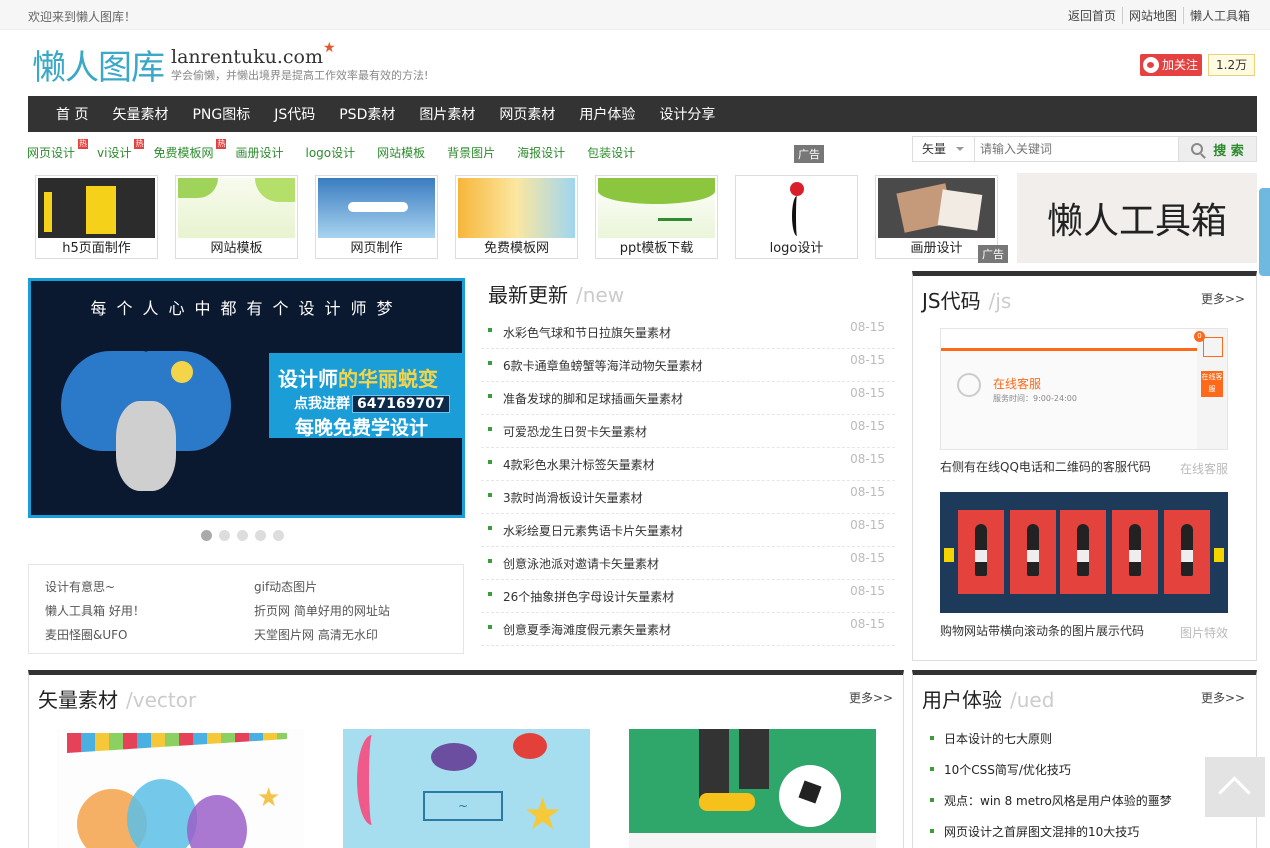  What do you see at coordinates (962, 700) in the screenshot?
I see `ued-title-text: 用户体验` at bounding box center [962, 700].